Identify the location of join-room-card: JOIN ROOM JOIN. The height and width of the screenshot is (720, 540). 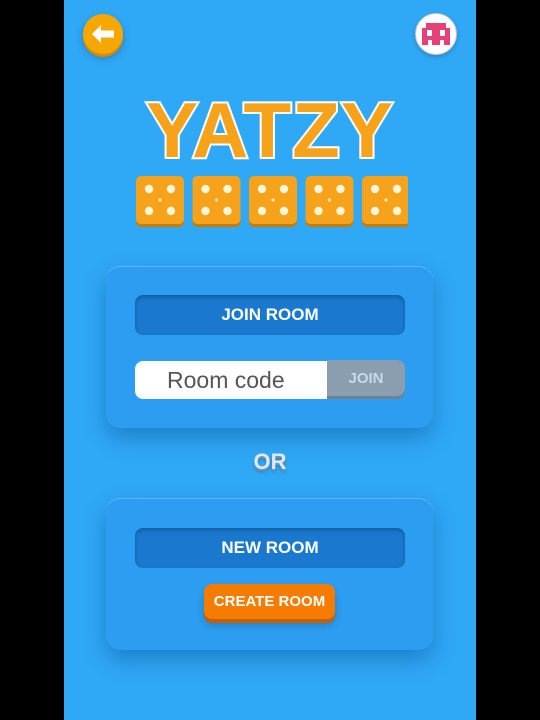
(269, 347).